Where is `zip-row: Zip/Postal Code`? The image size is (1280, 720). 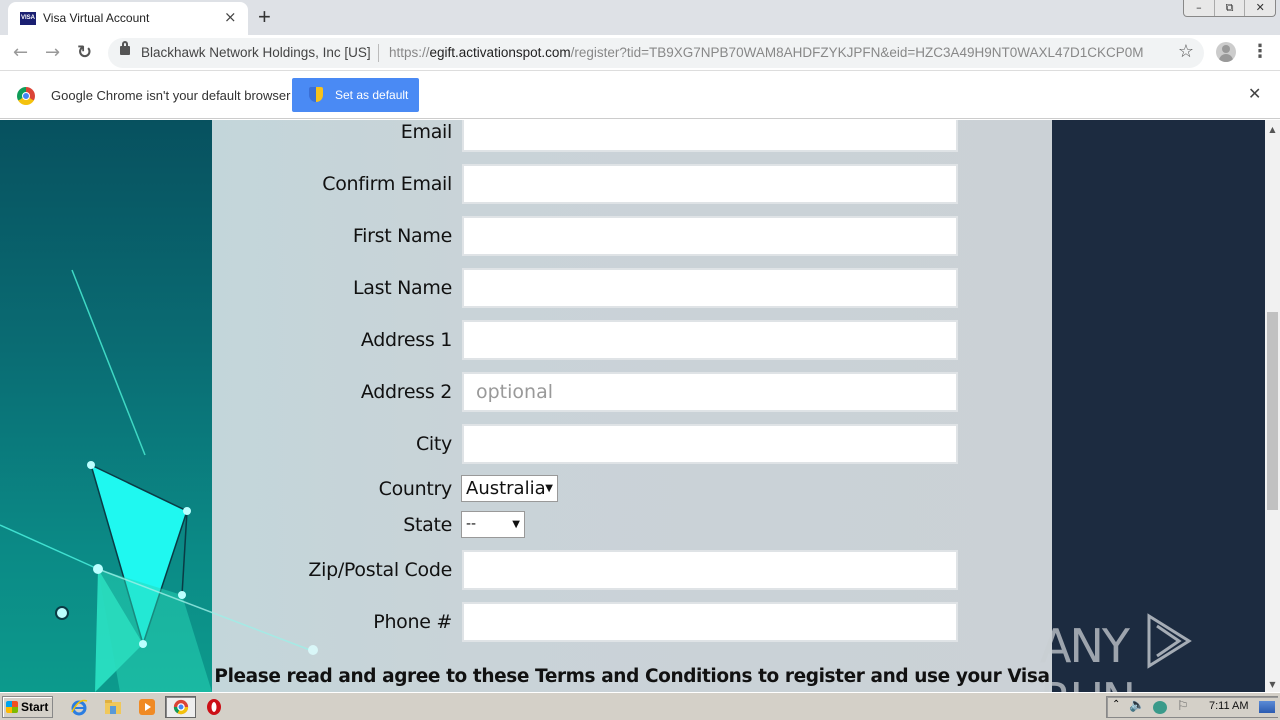
zip-row: Zip/Postal Code is located at coordinates (632, 570).